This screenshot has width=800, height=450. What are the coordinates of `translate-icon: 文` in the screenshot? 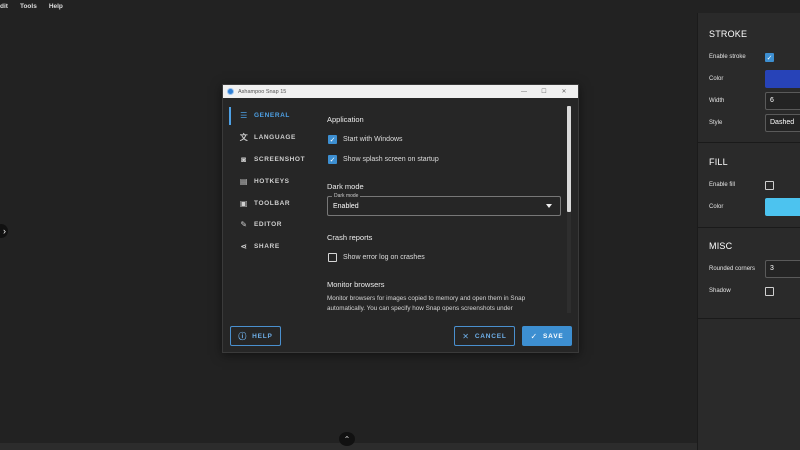 It's located at (244, 138).